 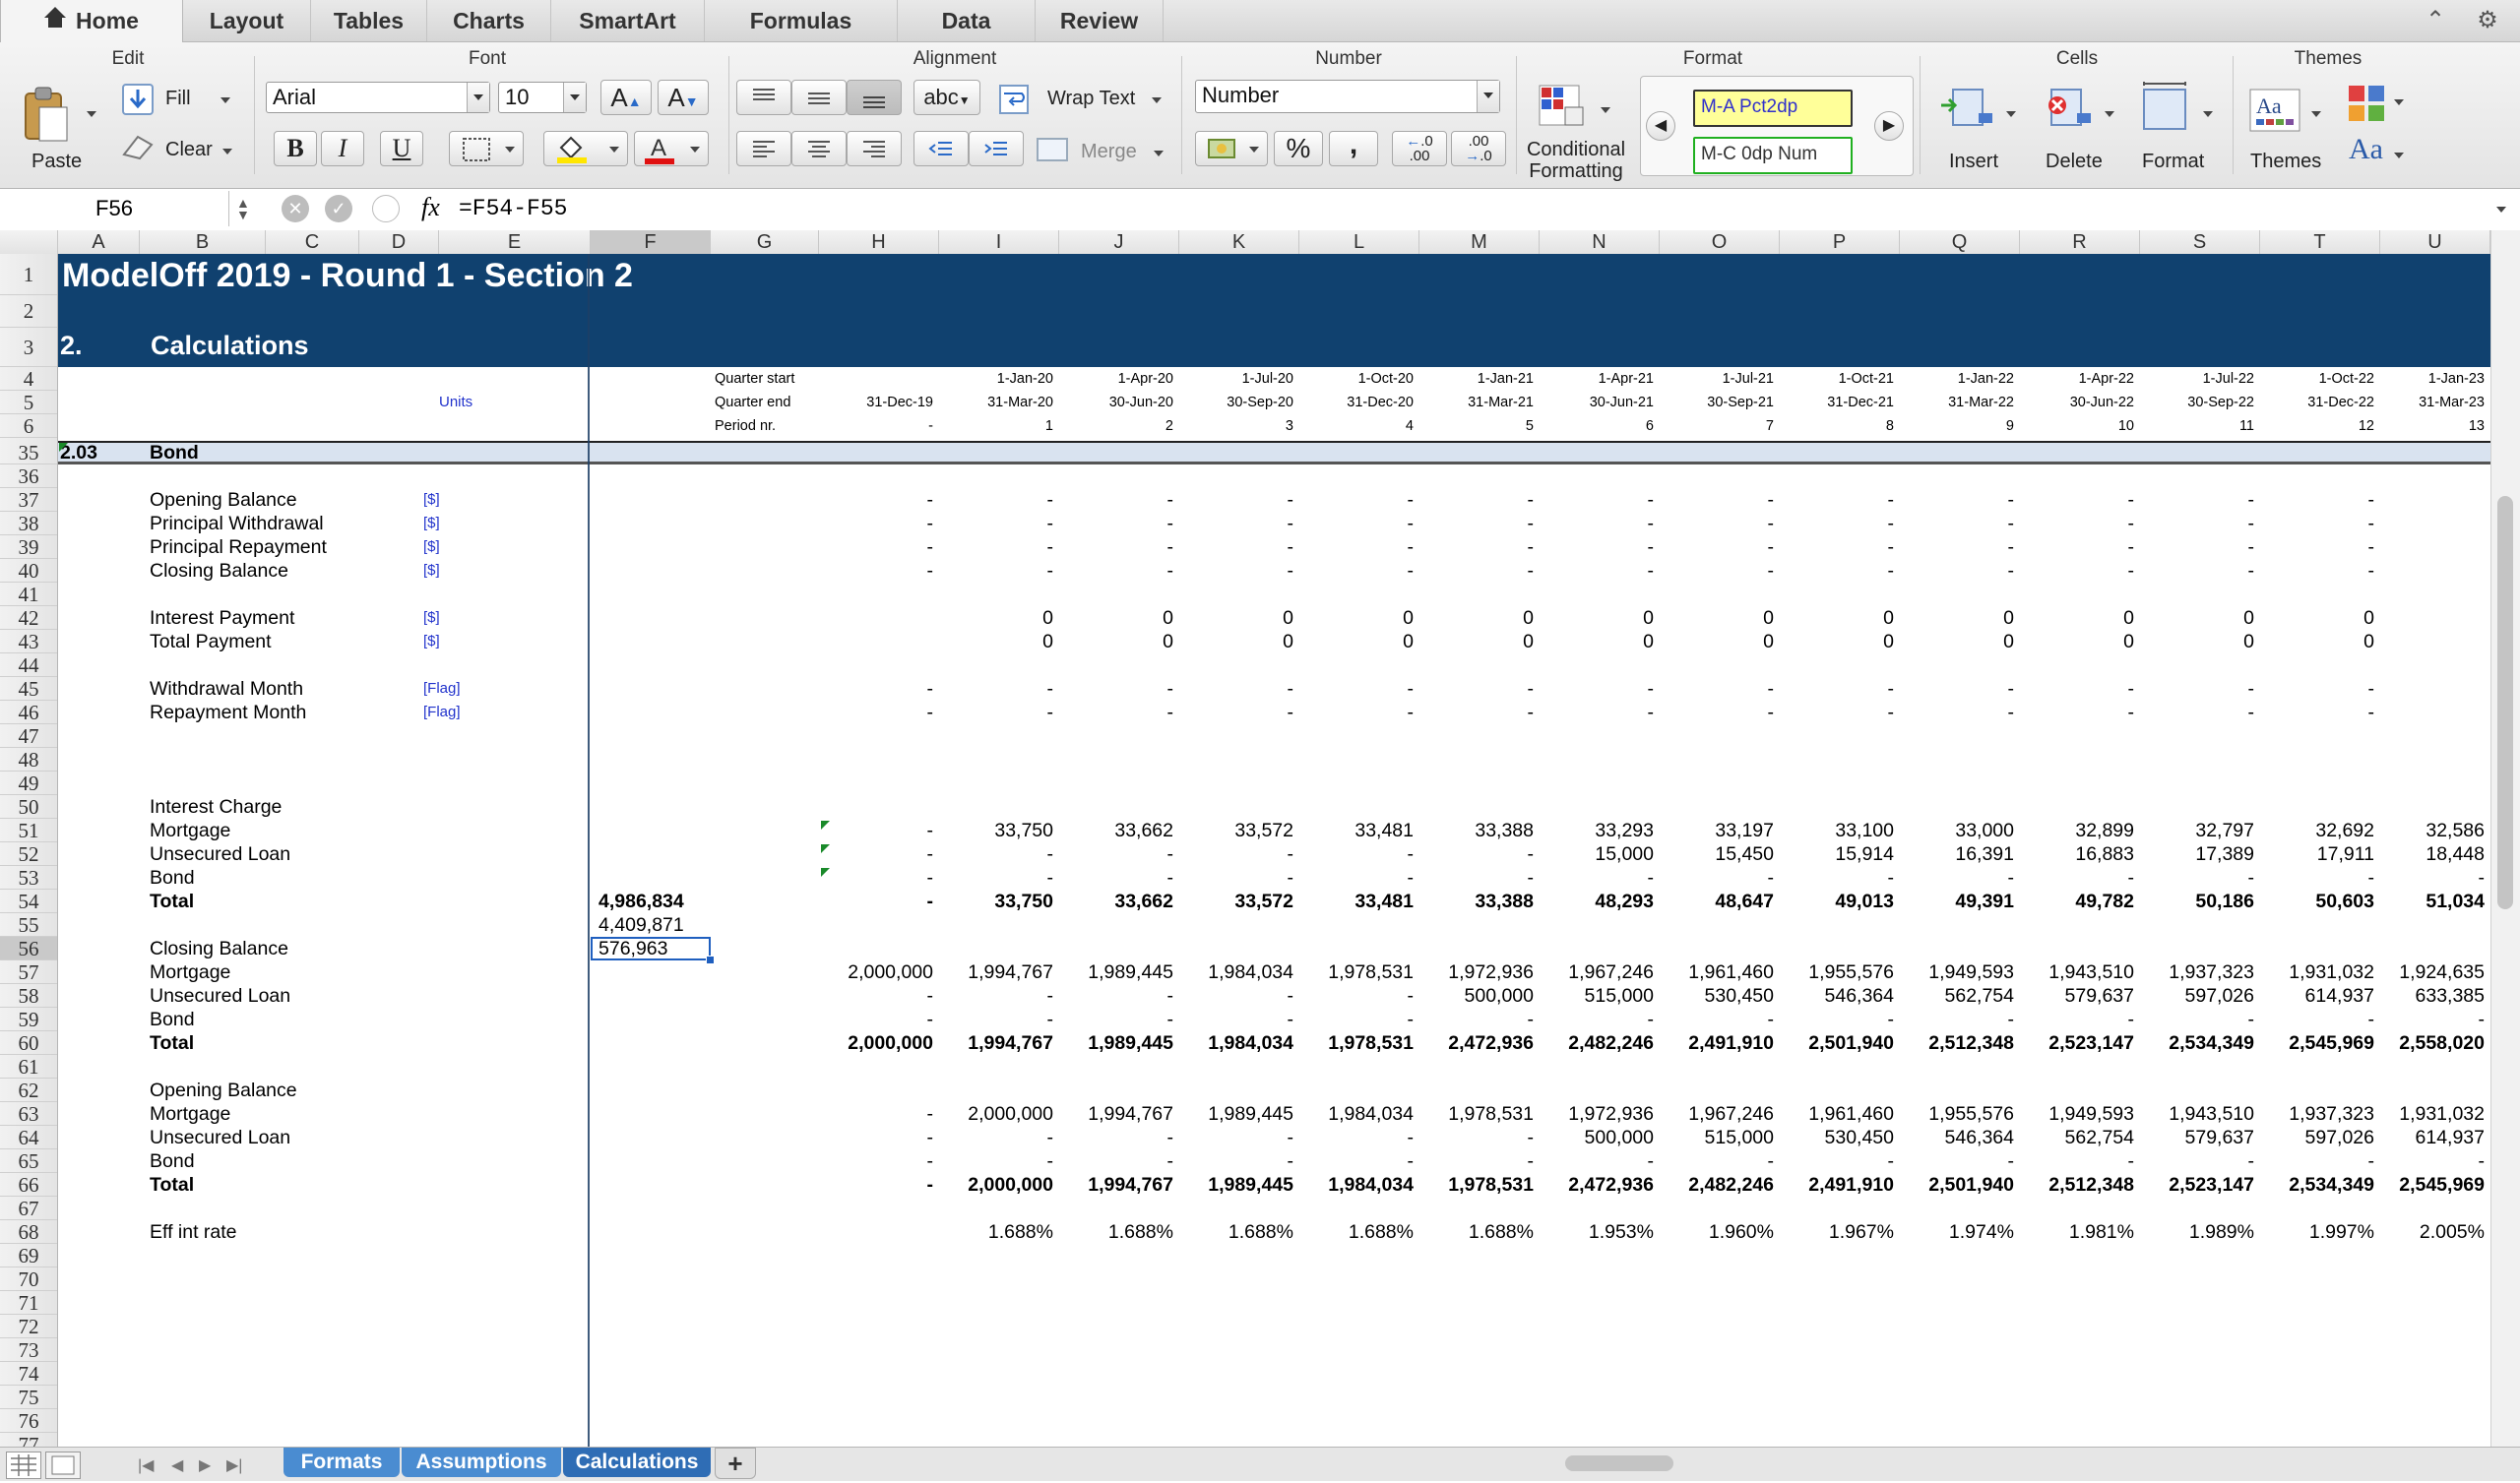 I want to click on cell-p65: -, so click(x=1837, y=1161).